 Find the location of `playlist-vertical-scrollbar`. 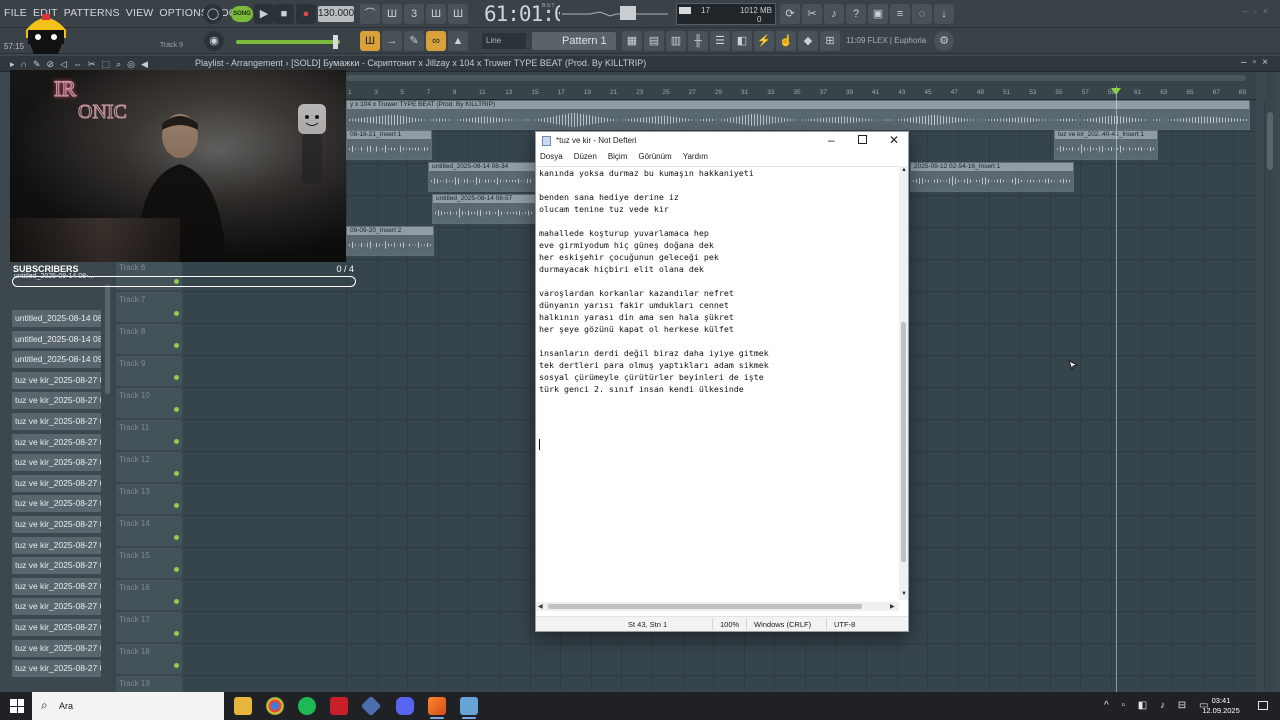

playlist-vertical-scrollbar is located at coordinates (1270, 382).